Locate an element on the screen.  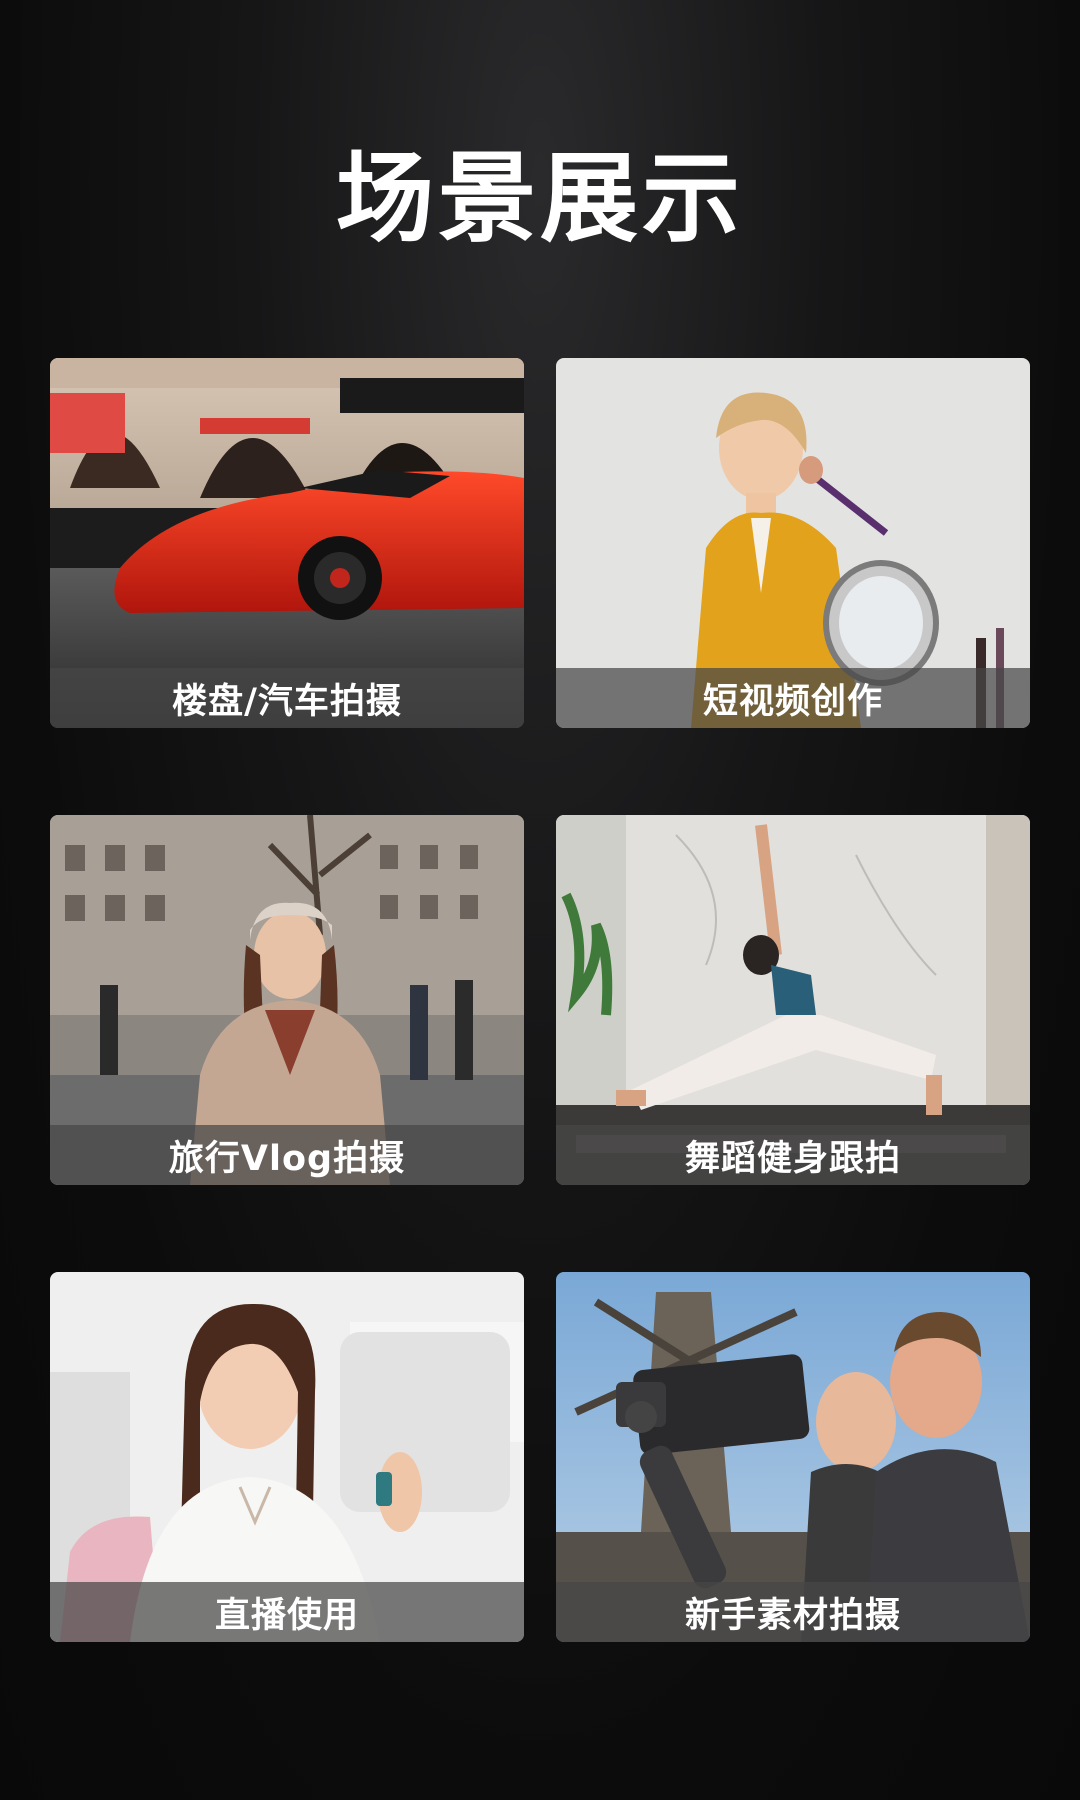
scene-caption: 楼盘/汽车拍摄 is located at coordinates (287, 701).